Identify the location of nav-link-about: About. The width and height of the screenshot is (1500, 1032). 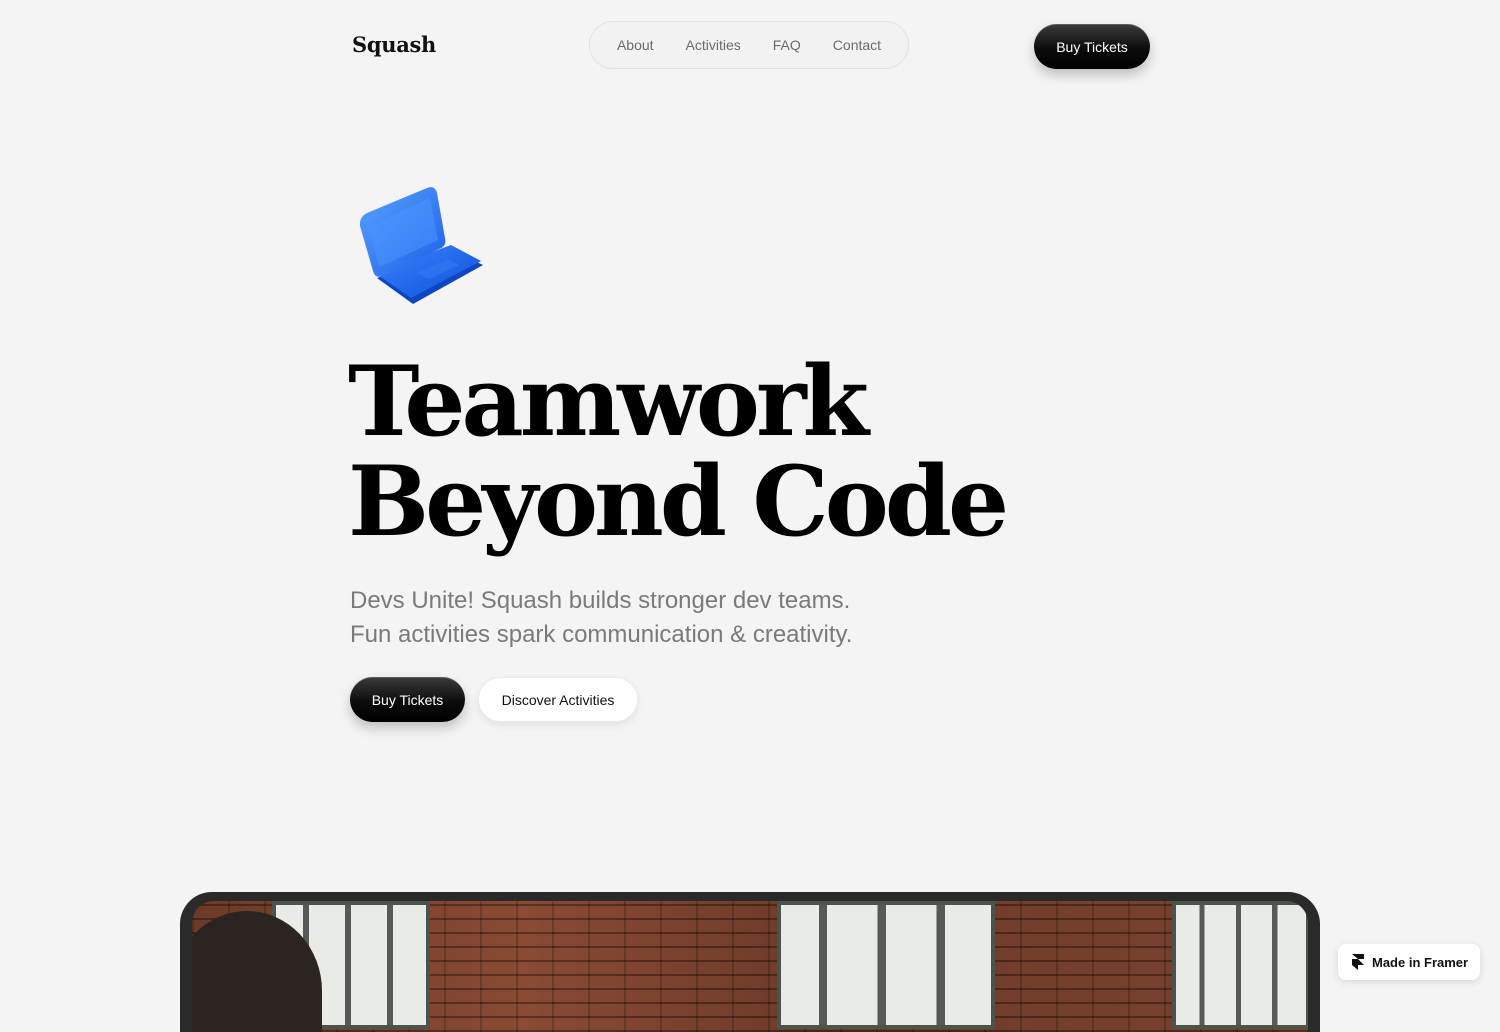
(635, 45).